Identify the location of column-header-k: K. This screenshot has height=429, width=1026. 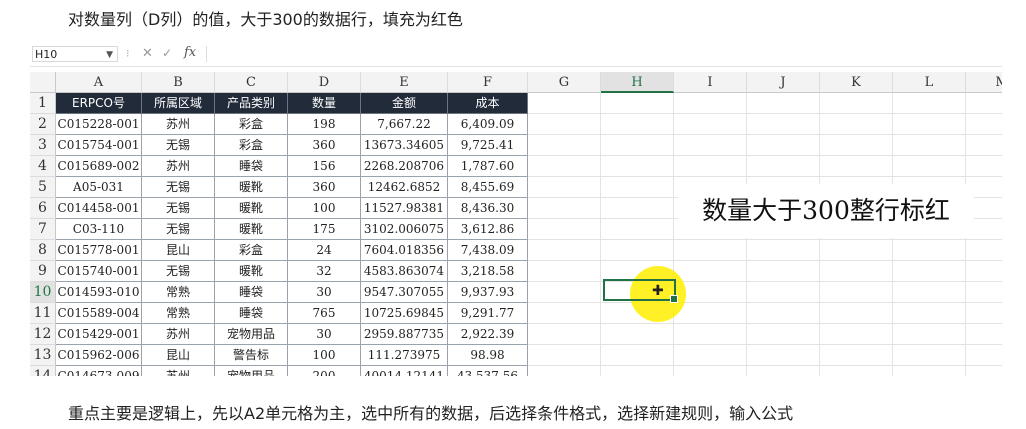
(856, 82).